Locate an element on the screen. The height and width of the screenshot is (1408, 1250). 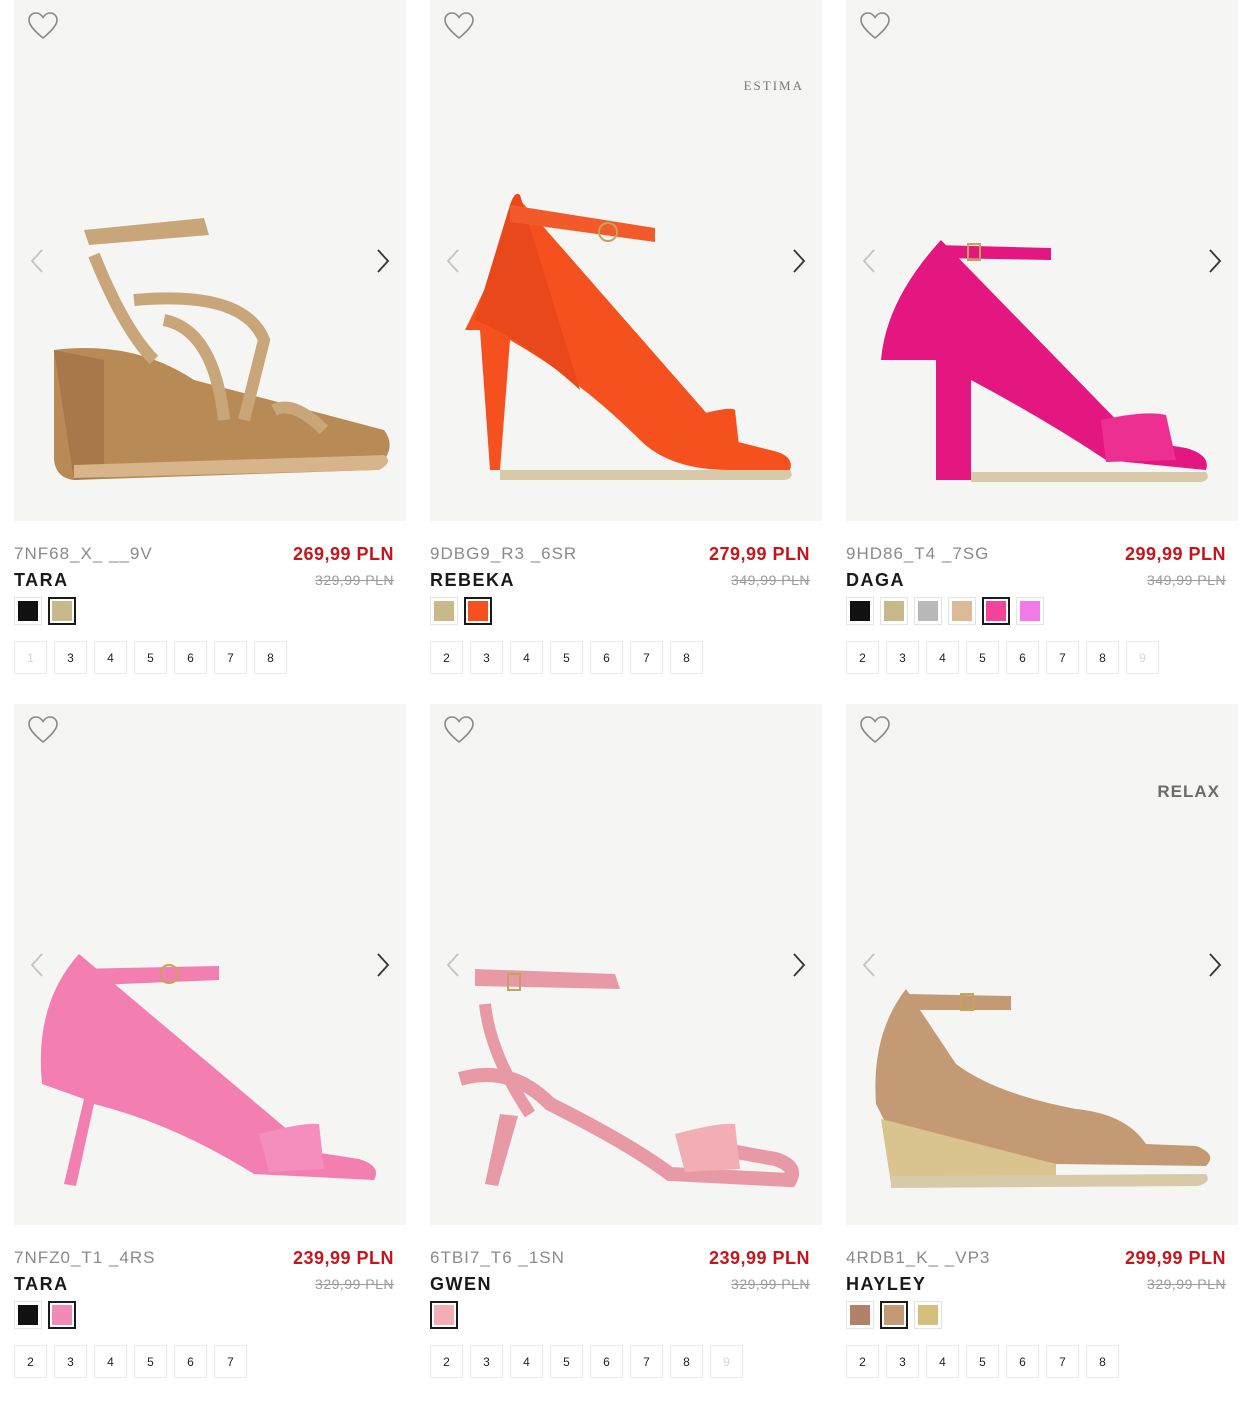
product-name: HAYLEY is located at coordinates (886, 1284).